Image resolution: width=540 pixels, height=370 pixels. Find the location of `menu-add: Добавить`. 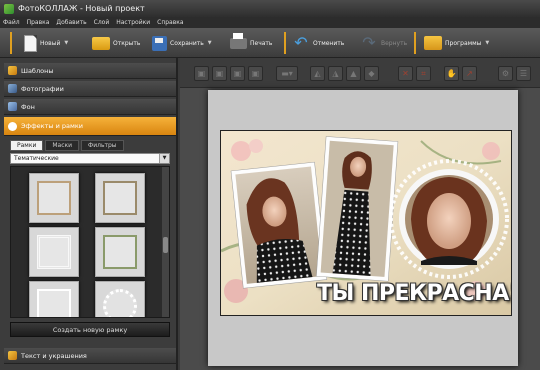

menu-add: Добавить is located at coordinates (71, 22).